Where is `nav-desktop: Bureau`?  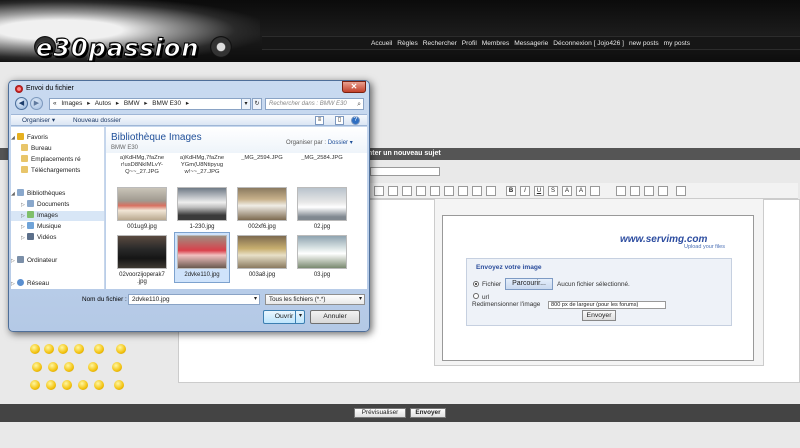
nav-desktop: Bureau is located at coordinates (57, 149).